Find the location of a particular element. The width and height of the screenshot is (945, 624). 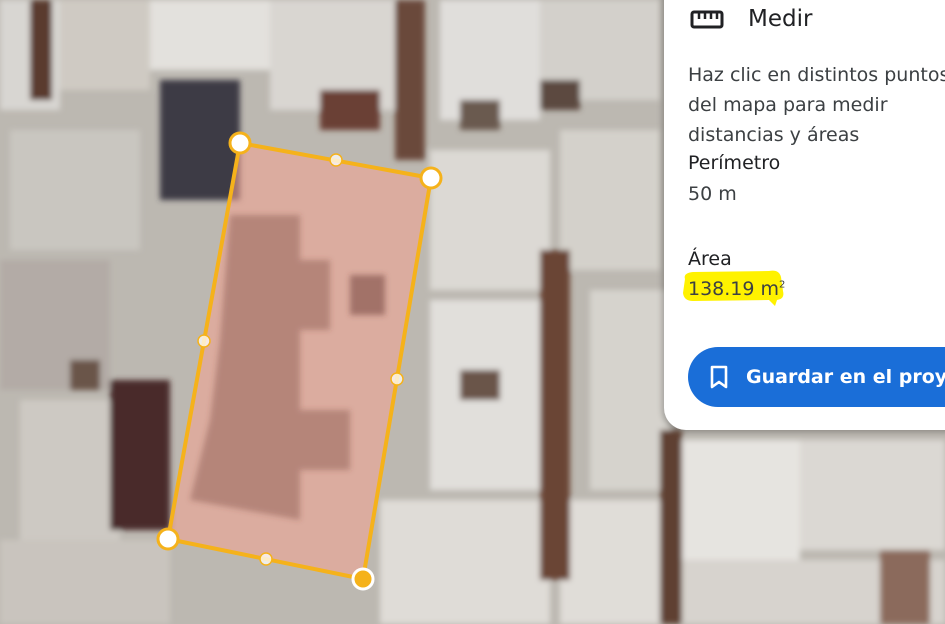

perimeter-value: 50 m is located at coordinates (712, 194).